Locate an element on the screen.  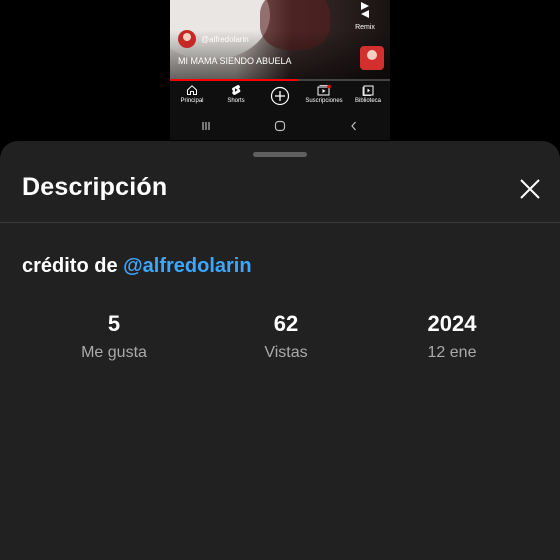
library-icon is located at coordinates (368, 90).